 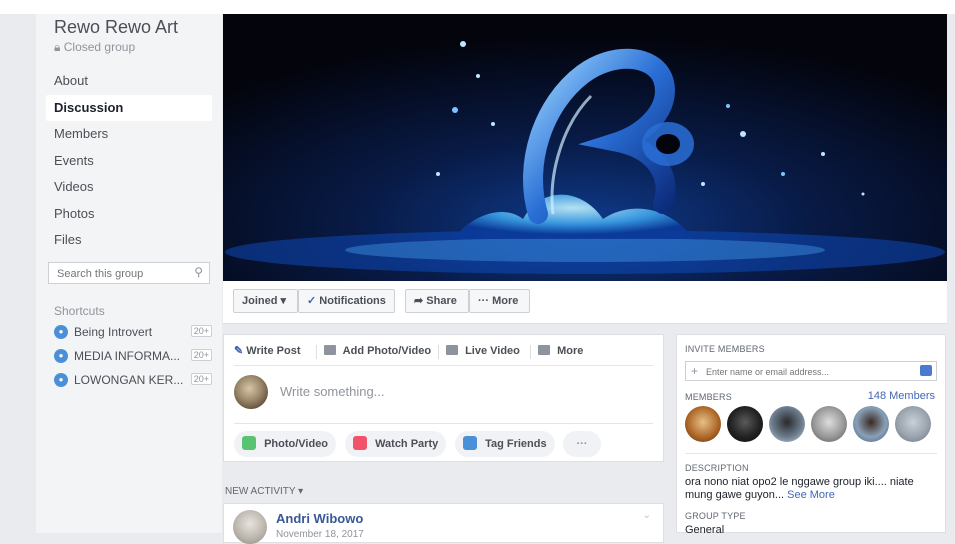 What do you see at coordinates (470, 443) in the screenshot?
I see `tag-friends-icon` at bounding box center [470, 443].